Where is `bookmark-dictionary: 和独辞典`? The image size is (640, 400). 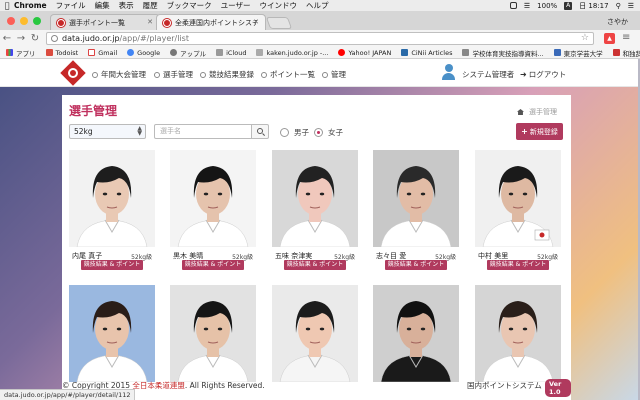
bookmark-dictionary: 和独辞典 is located at coordinates (626, 53).